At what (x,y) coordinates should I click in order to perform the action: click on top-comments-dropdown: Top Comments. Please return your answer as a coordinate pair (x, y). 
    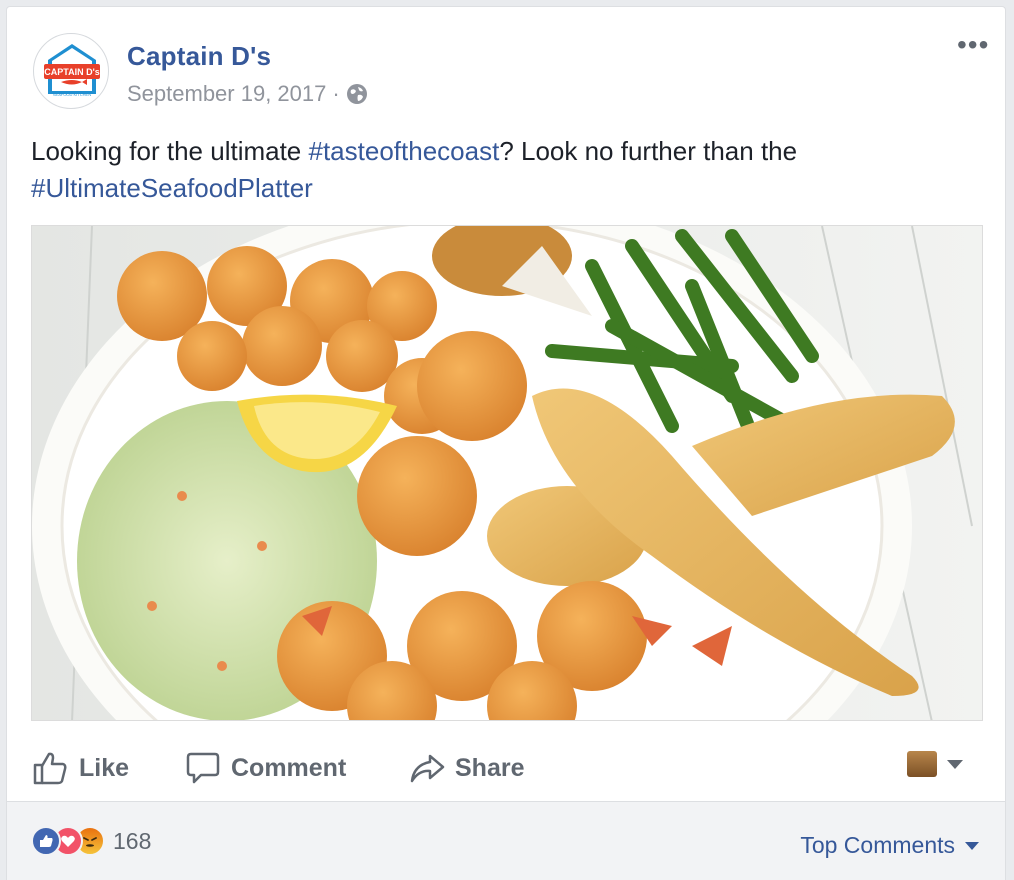
    Looking at the image, I should click on (889, 845).